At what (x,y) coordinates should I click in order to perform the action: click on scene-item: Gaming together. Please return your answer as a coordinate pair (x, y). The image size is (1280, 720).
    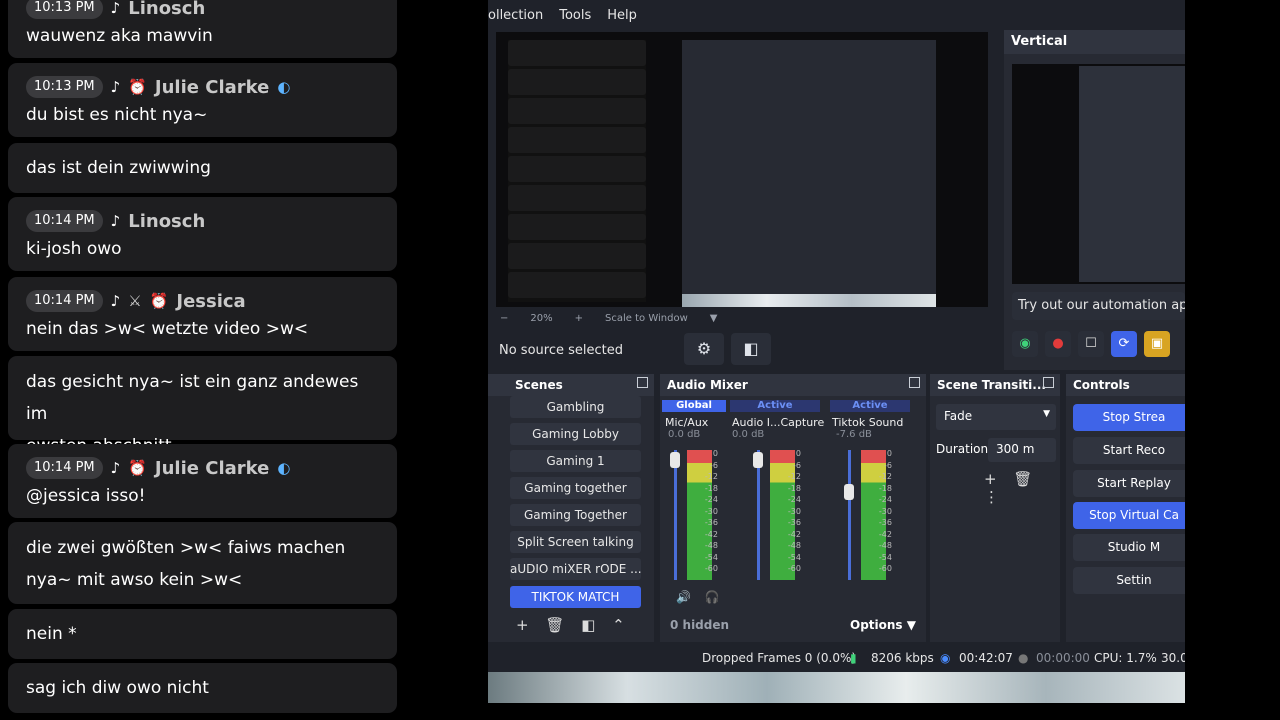
    Looking at the image, I should click on (575, 488).